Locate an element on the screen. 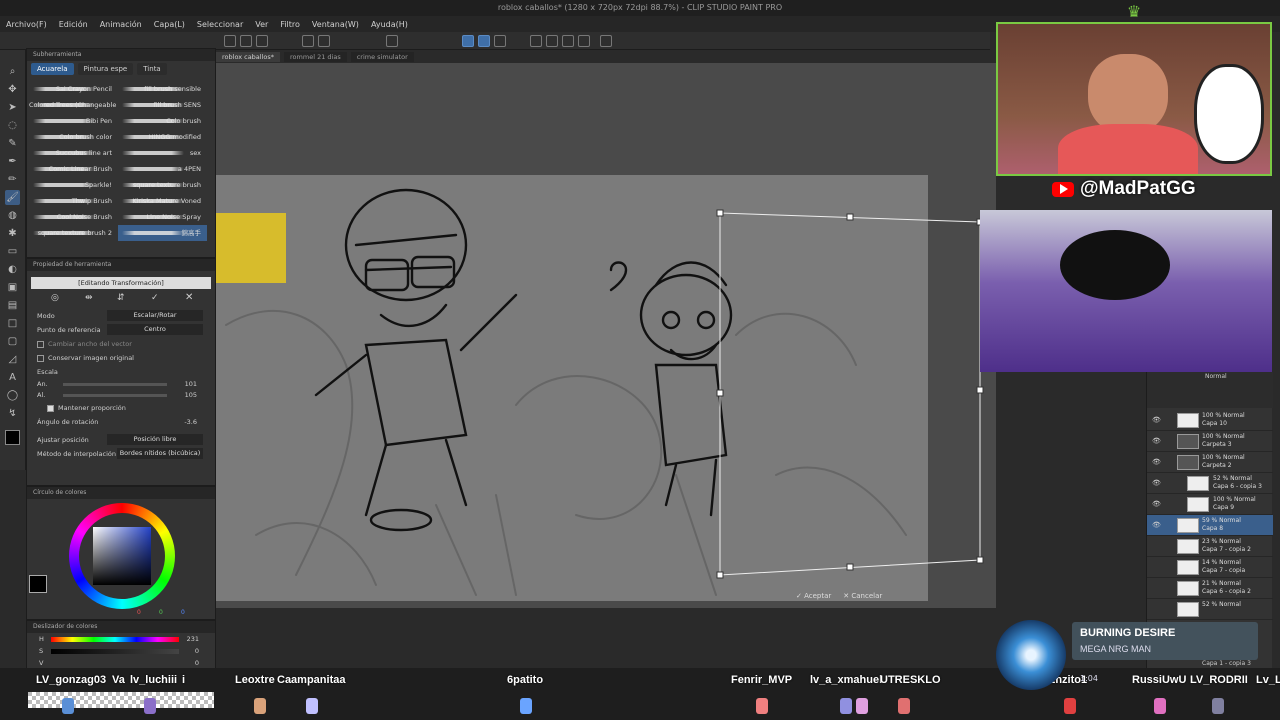 This screenshot has height=720, width=1280. keep-original-checkbox is located at coordinates (40, 358).